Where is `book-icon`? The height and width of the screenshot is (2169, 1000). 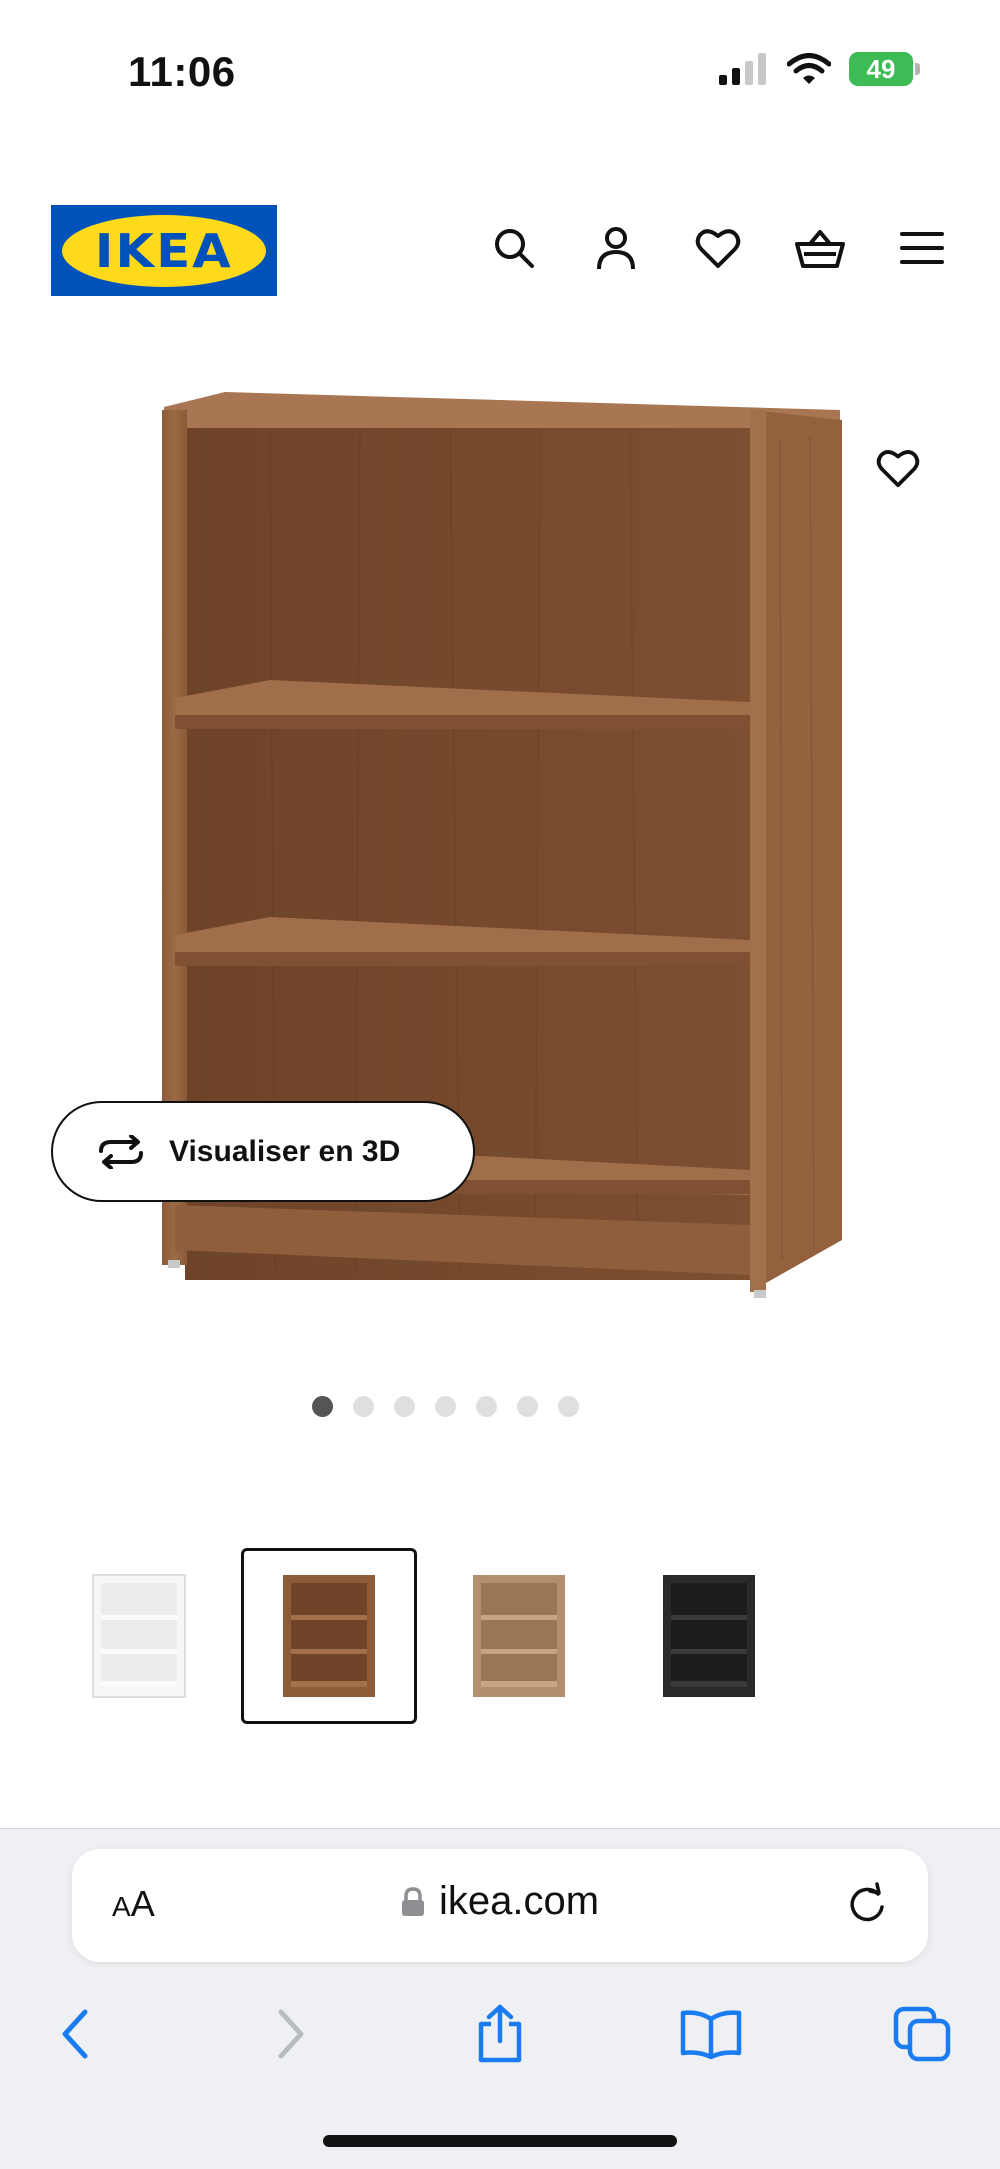
book-icon is located at coordinates (711, 2034).